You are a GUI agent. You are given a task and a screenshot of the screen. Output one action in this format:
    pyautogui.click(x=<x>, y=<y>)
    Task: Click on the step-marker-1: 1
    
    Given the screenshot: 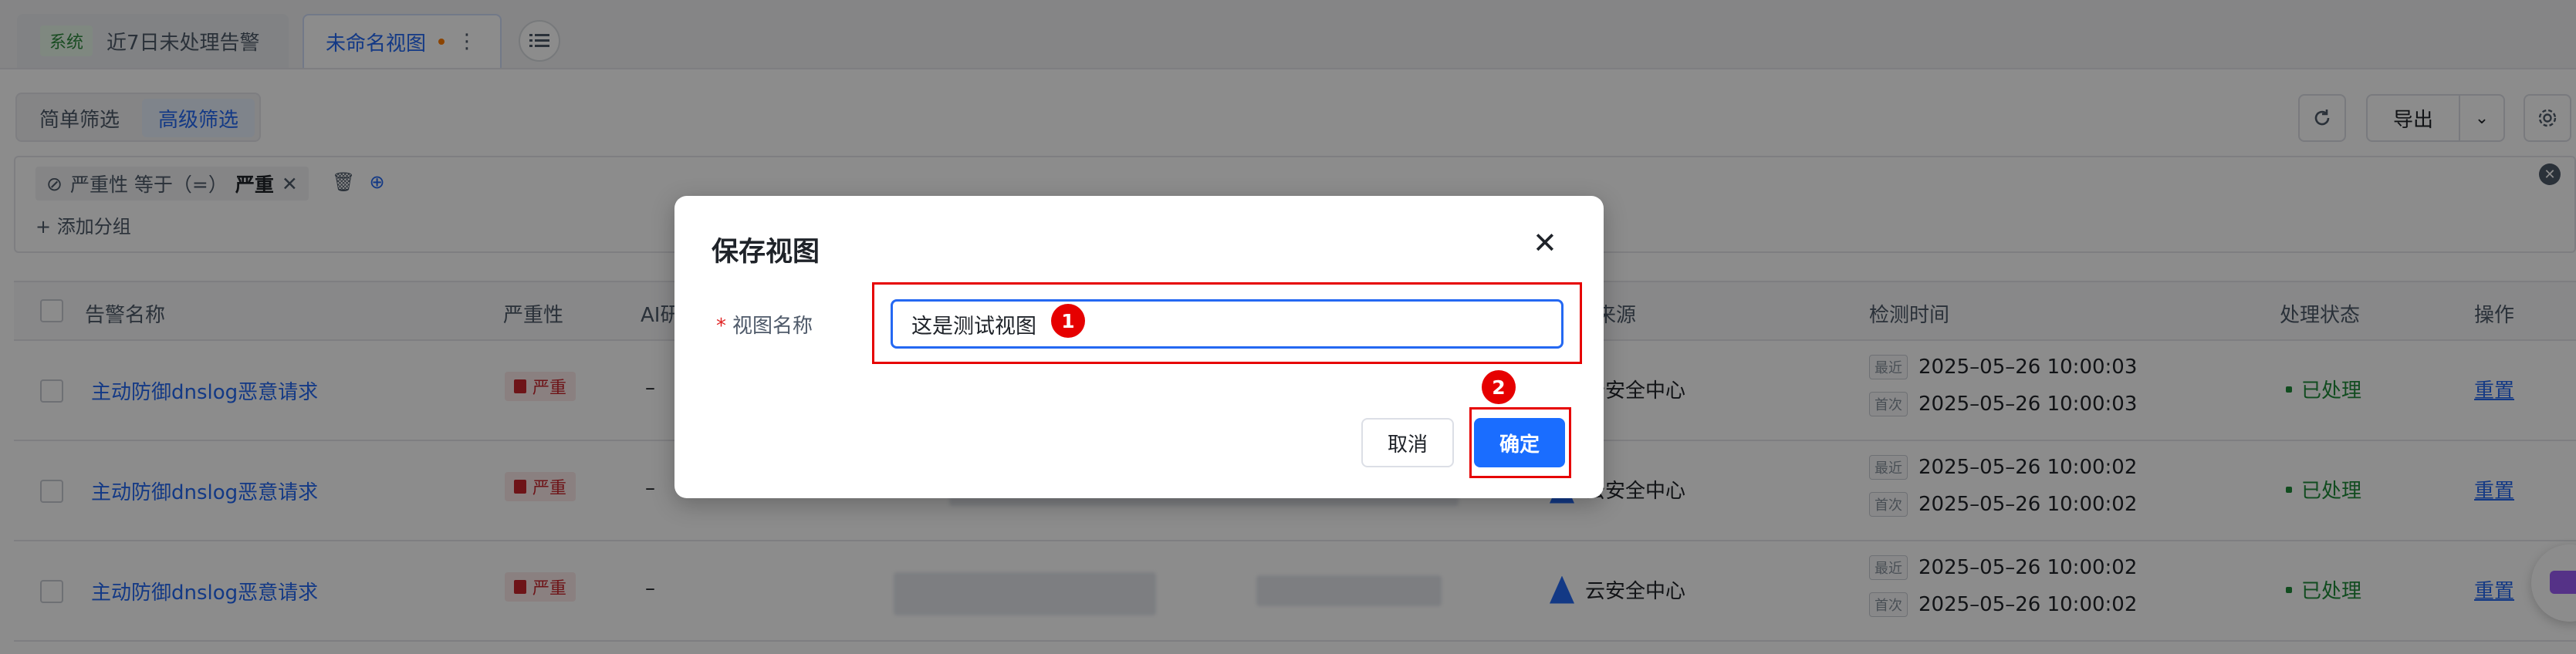 What is the action you would take?
    pyautogui.click(x=1068, y=321)
    